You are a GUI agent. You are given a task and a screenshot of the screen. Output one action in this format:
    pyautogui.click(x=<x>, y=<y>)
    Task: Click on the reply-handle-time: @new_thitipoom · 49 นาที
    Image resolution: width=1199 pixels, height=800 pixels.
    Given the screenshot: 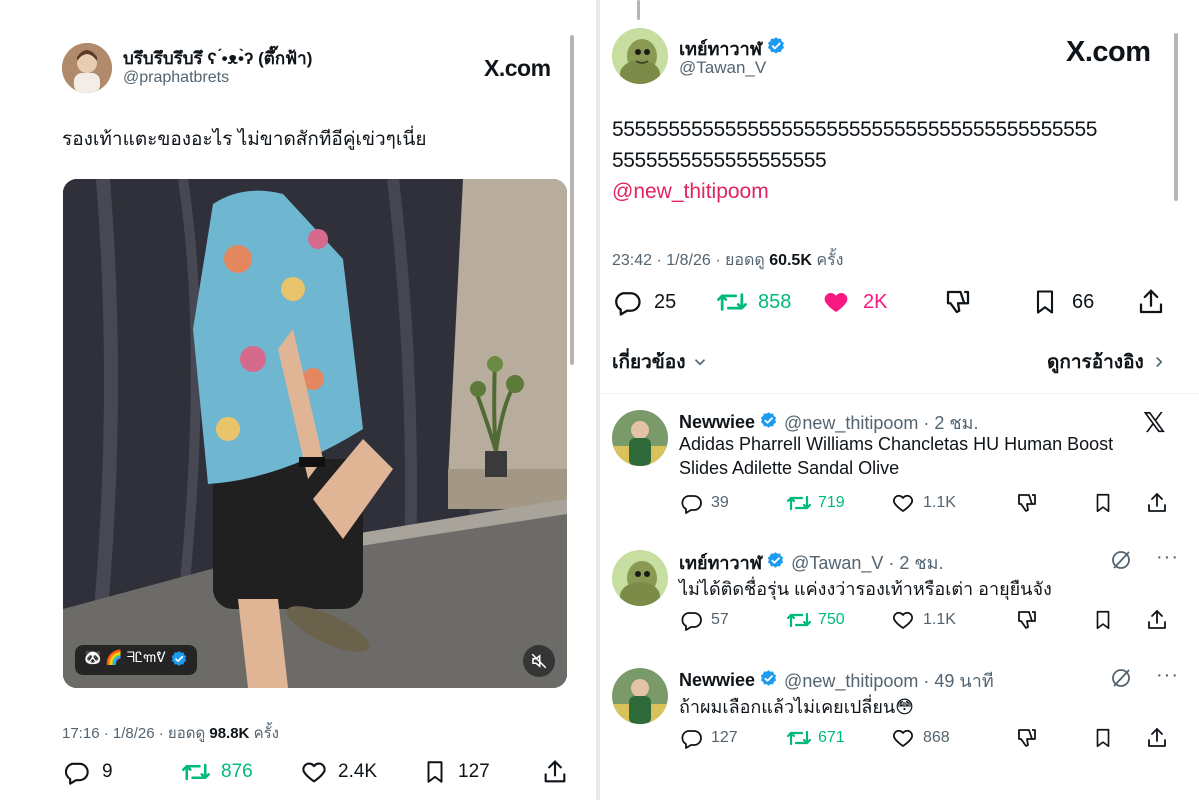 What is the action you would take?
    pyautogui.click(x=889, y=680)
    